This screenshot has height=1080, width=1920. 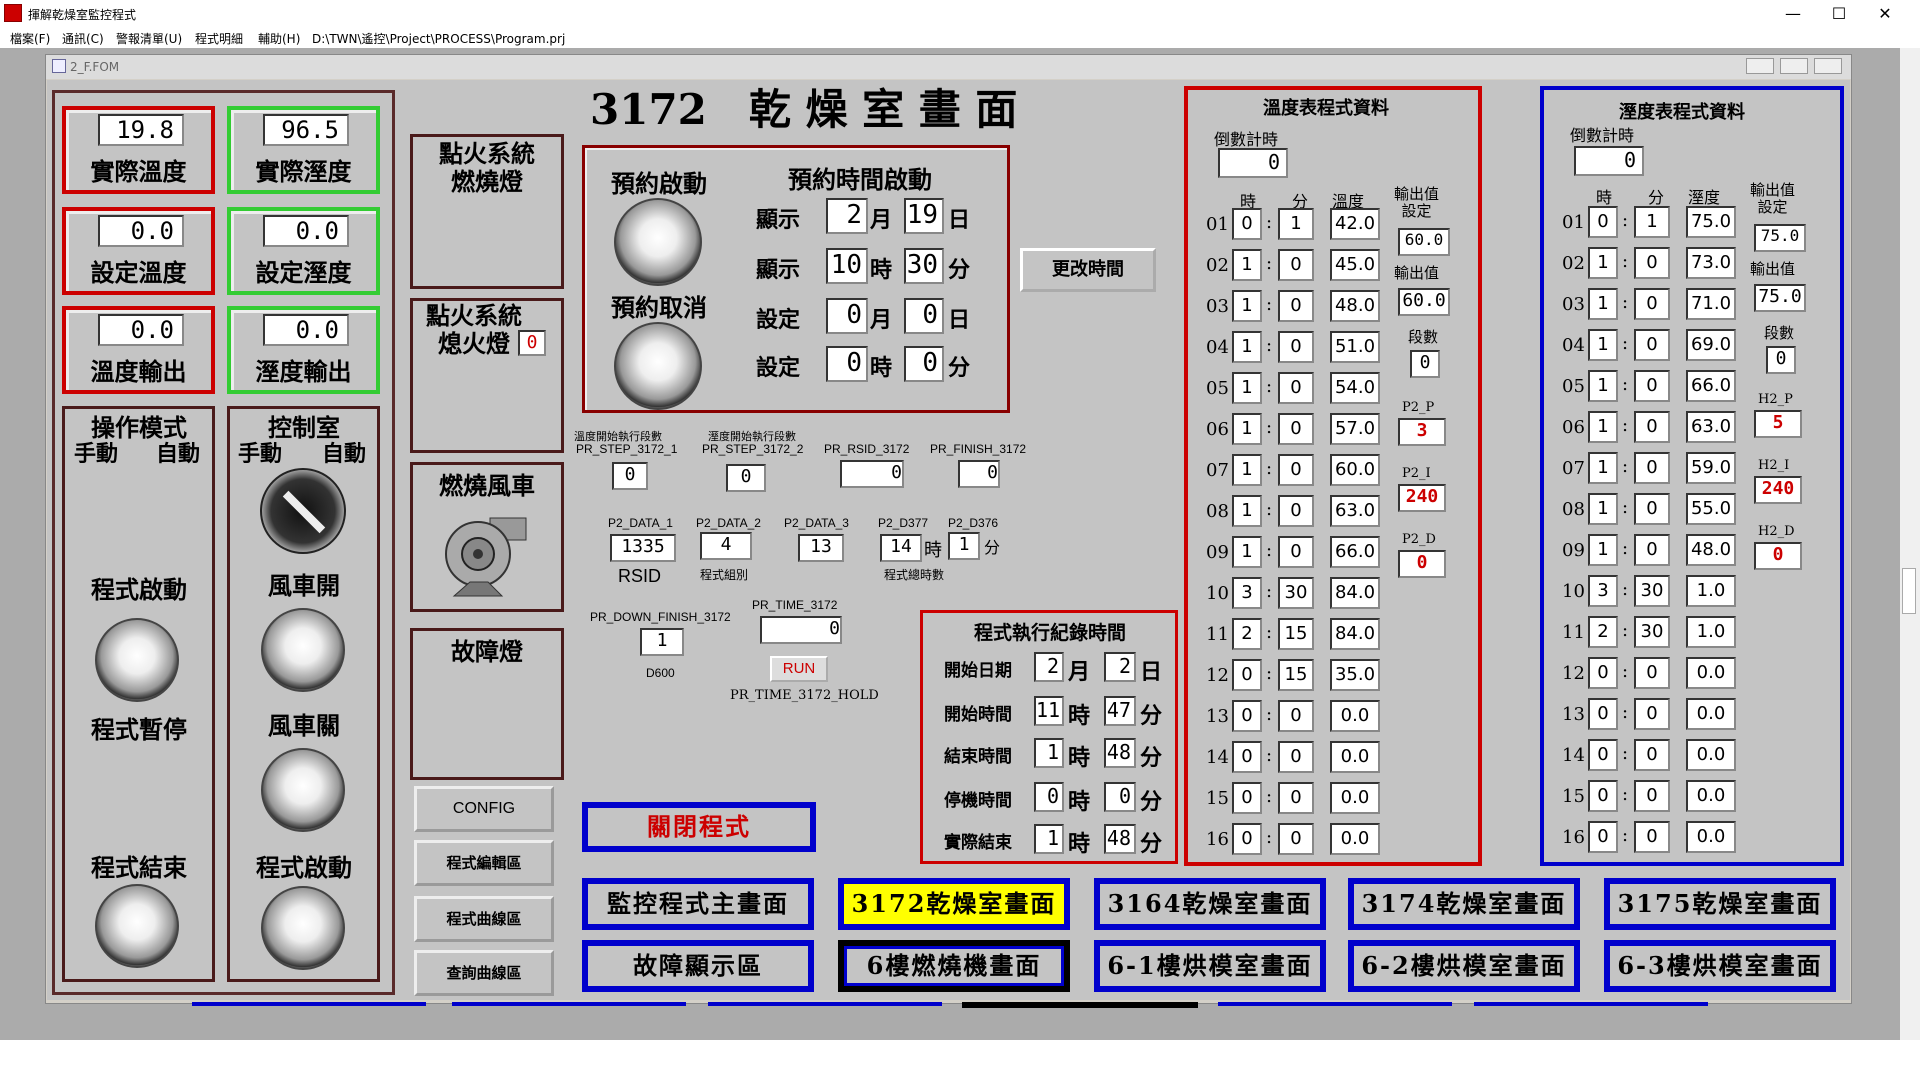 I want to click on hum_table-value-cell: 63.0, so click(x=1711, y=427).